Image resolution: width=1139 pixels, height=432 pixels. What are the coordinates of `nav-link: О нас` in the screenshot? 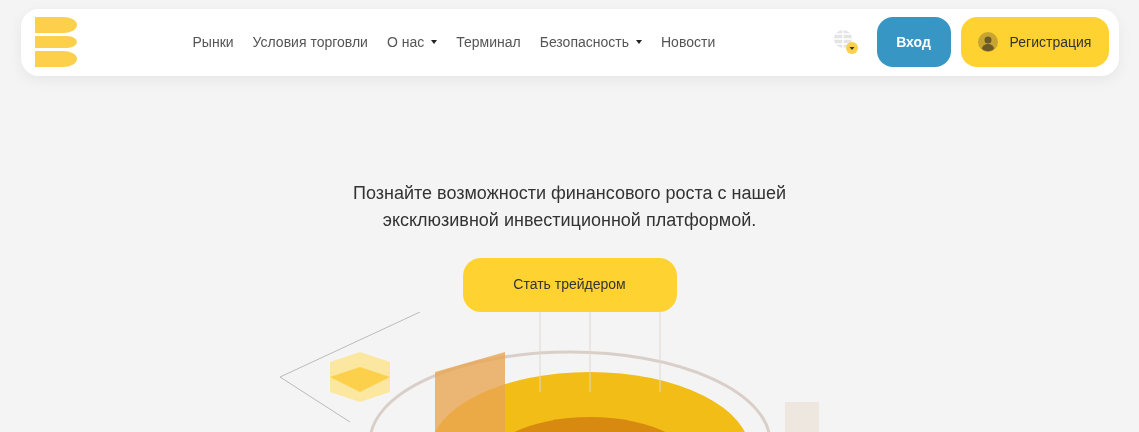 It's located at (412, 42).